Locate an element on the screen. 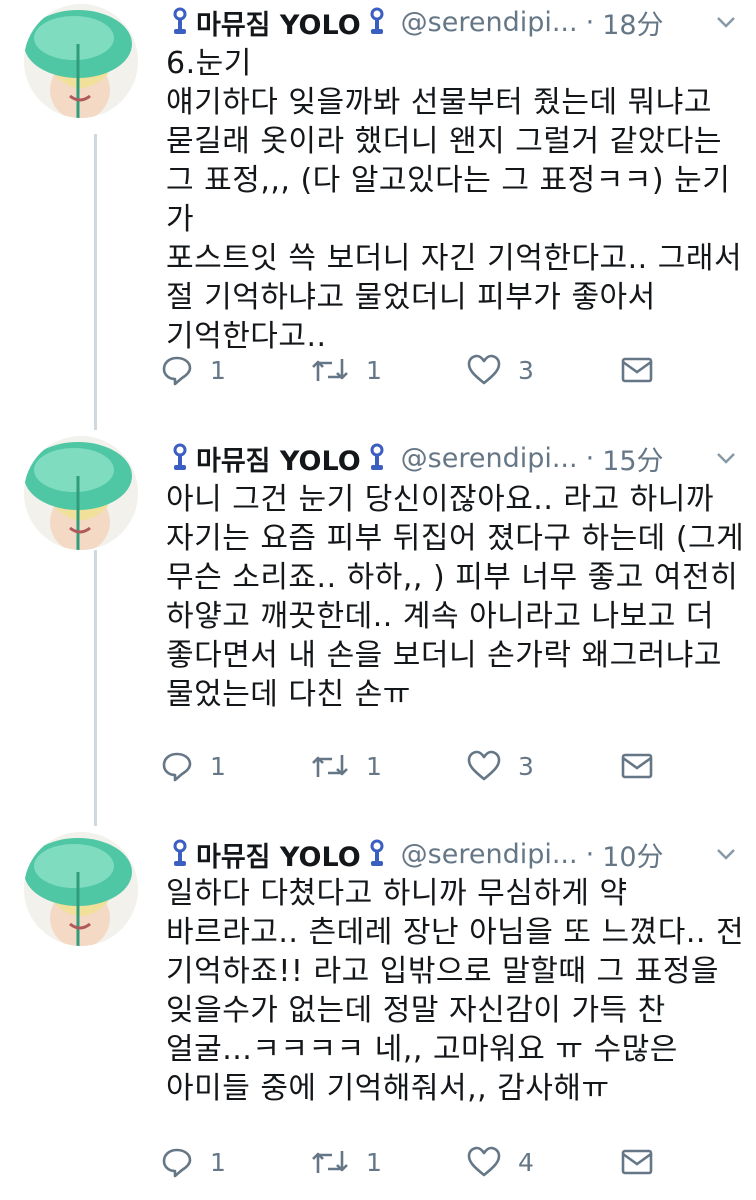 The height and width of the screenshot is (1200, 756). timestamp: 18分 is located at coordinates (632, 22).